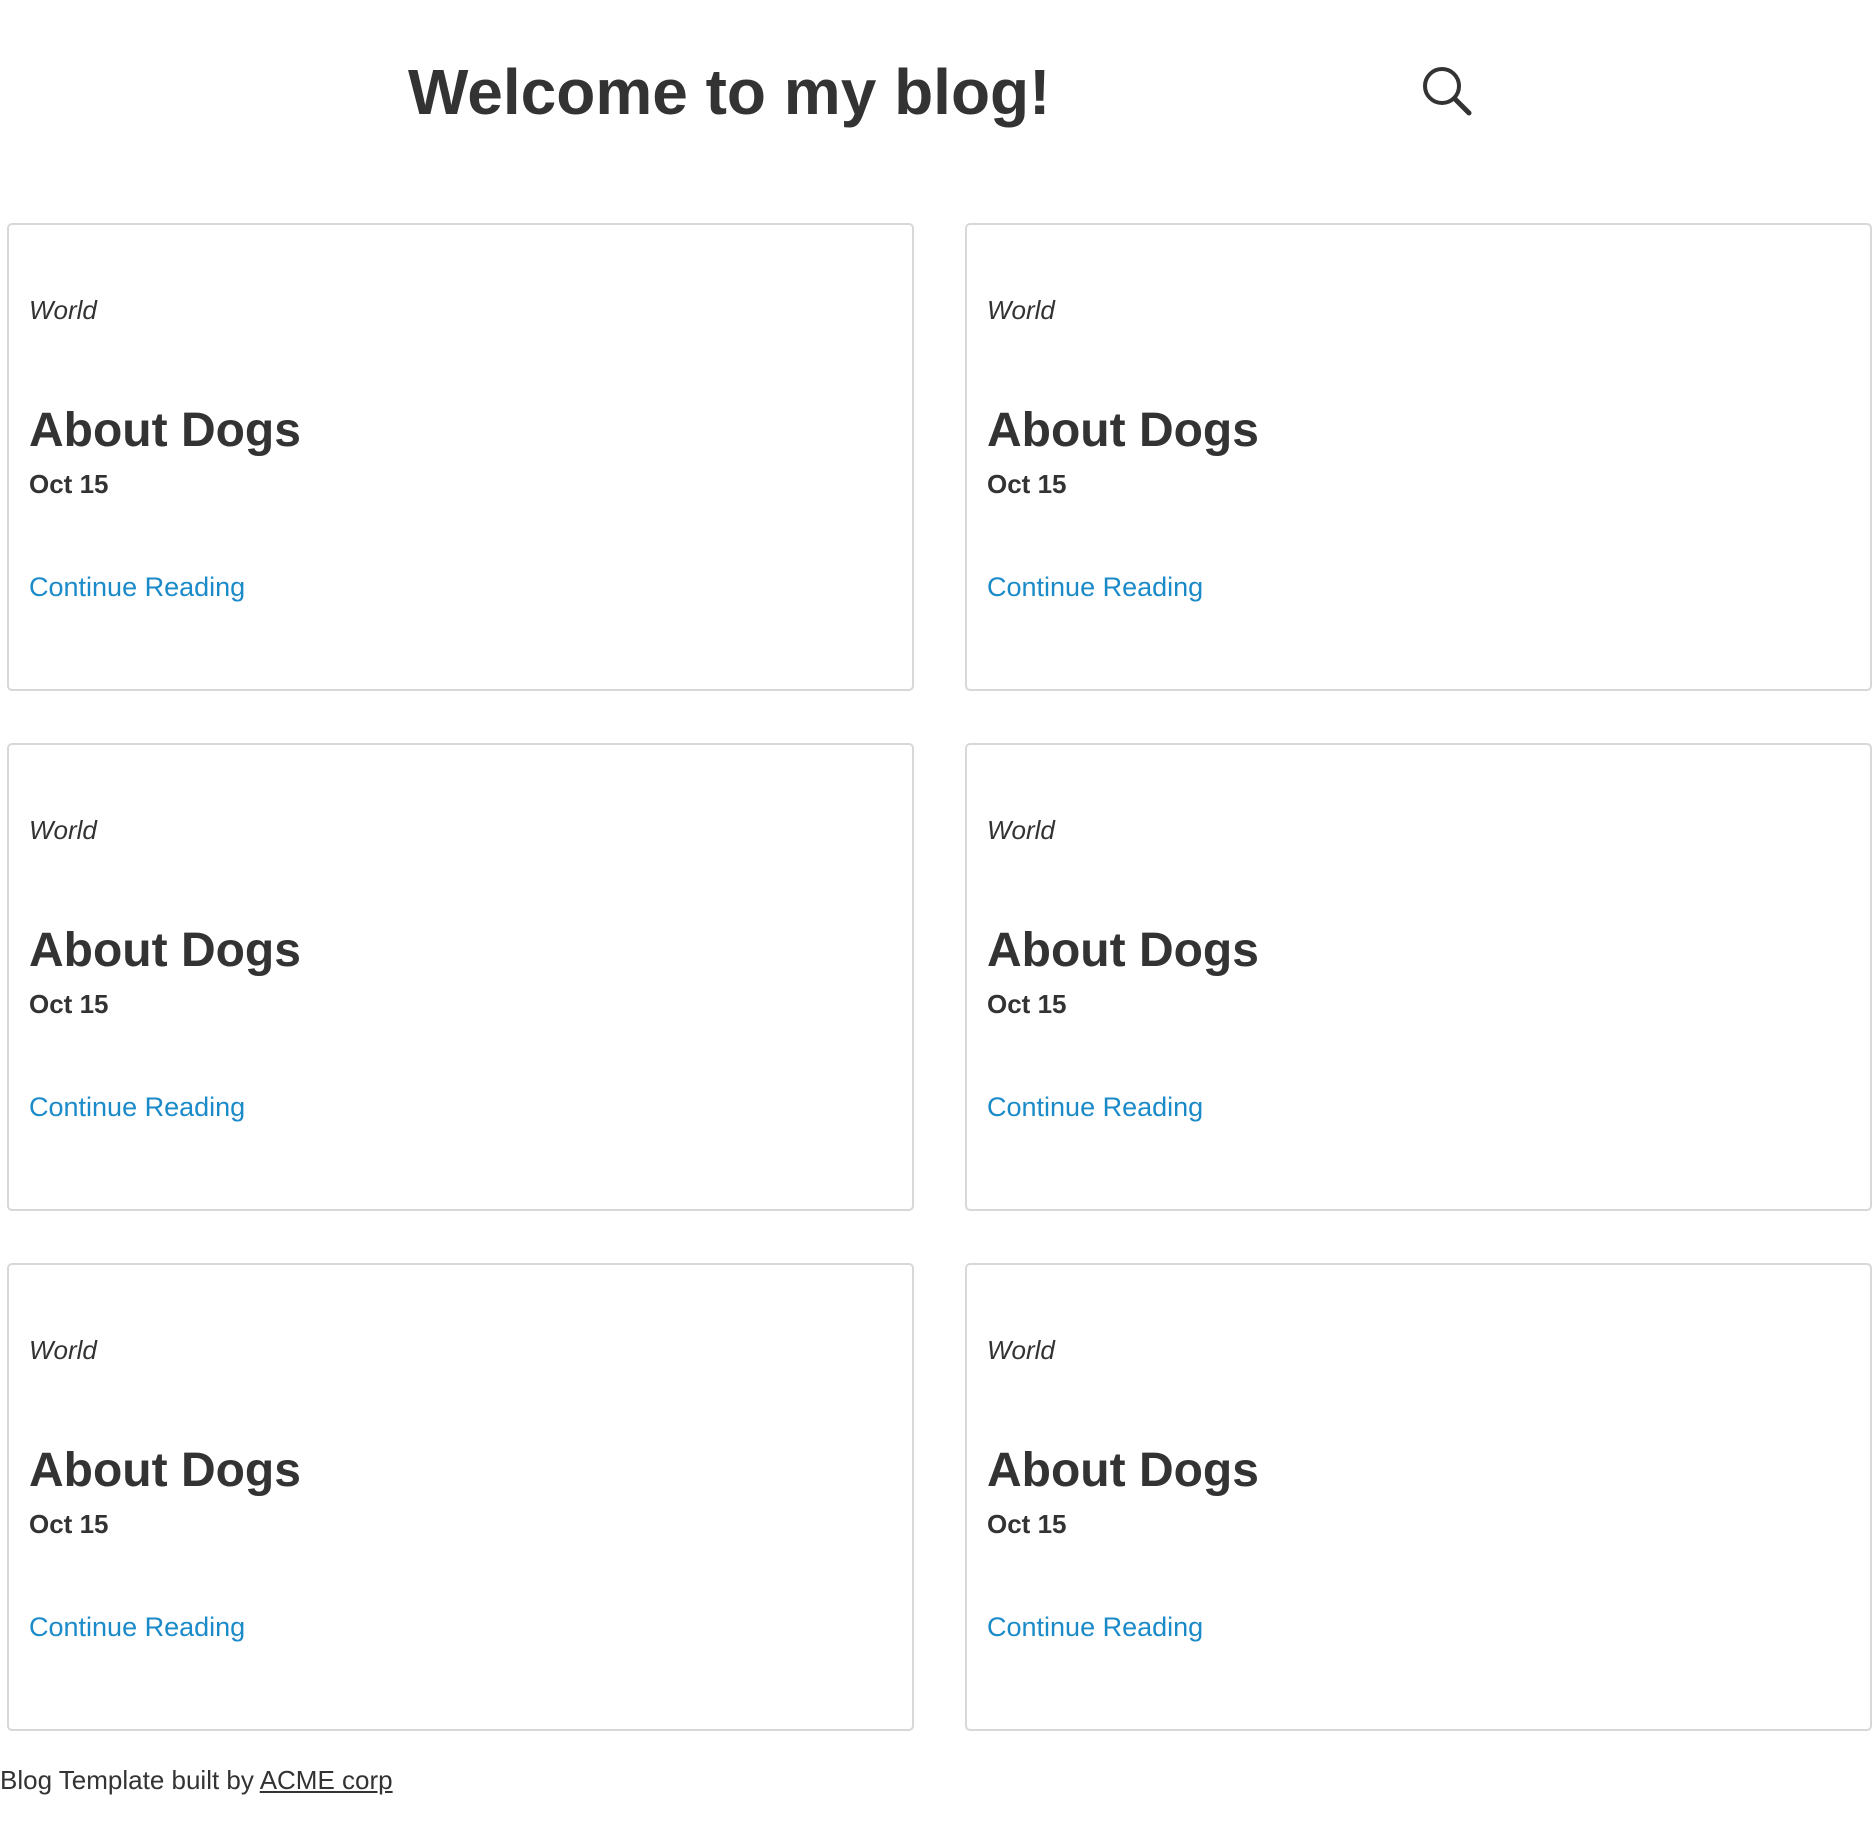 This screenshot has height=1844, width=1876. I want to click on search-button, so click(1448, 92).